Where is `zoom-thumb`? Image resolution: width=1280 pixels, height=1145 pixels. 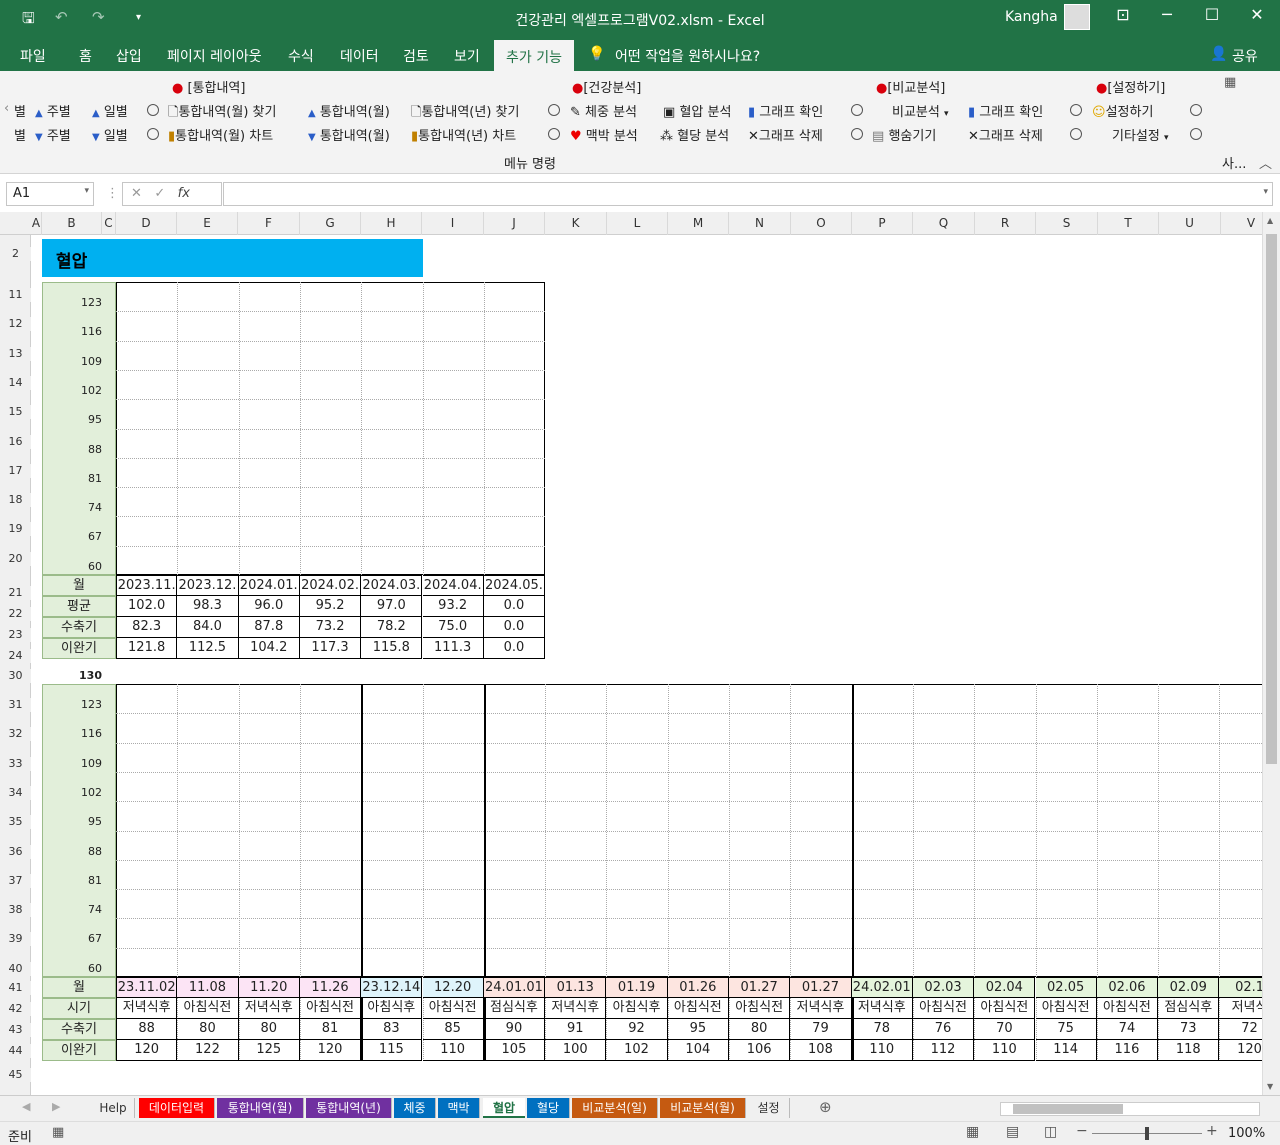
zoom-thumb is located at coordinates (1147, 1133).